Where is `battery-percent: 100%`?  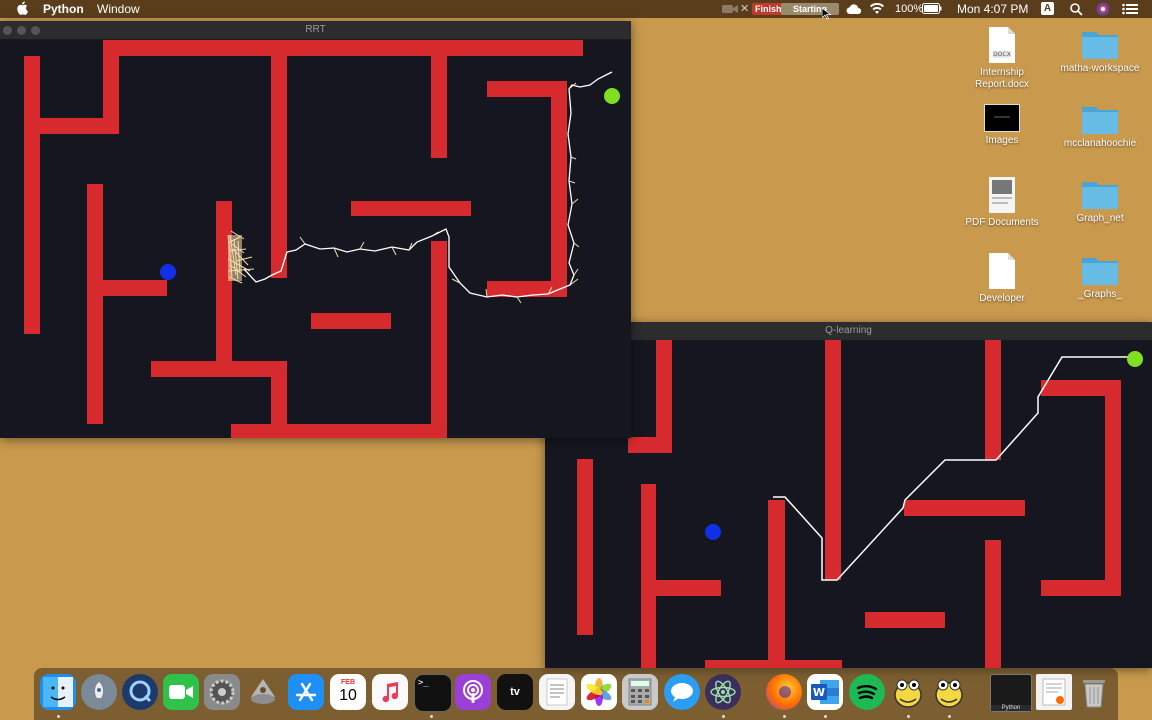 battery-percent: 100% is located at coordinates (909, 9).